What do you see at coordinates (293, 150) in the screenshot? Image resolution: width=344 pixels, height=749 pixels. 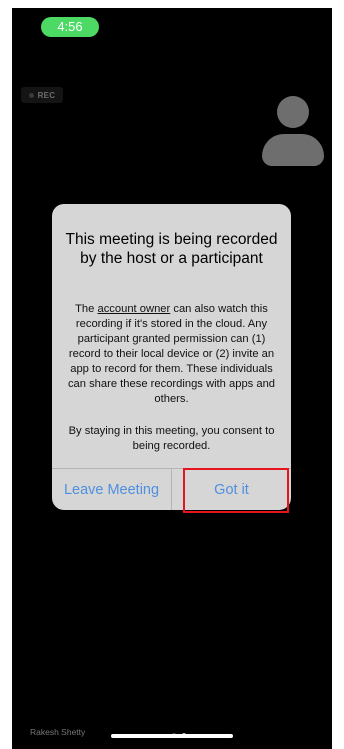 I see `avatar-body` at bounding box center [293, 150].